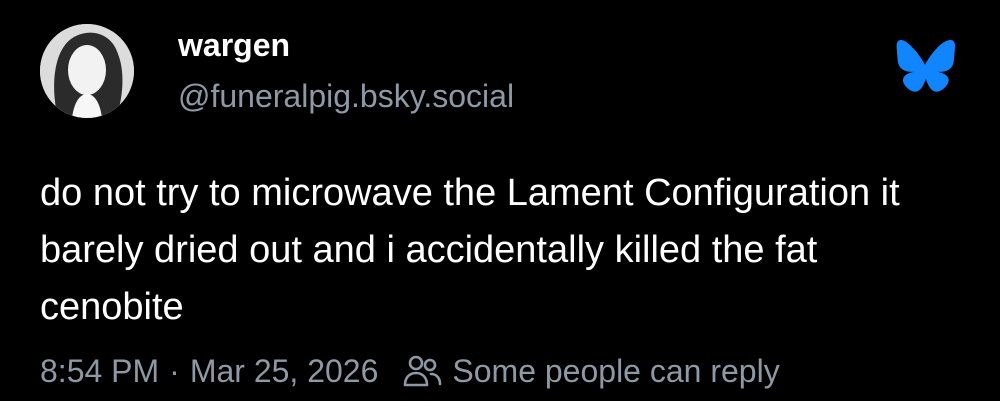  I want to click on post-date: Mar 25, 2026, so click(284, 371).